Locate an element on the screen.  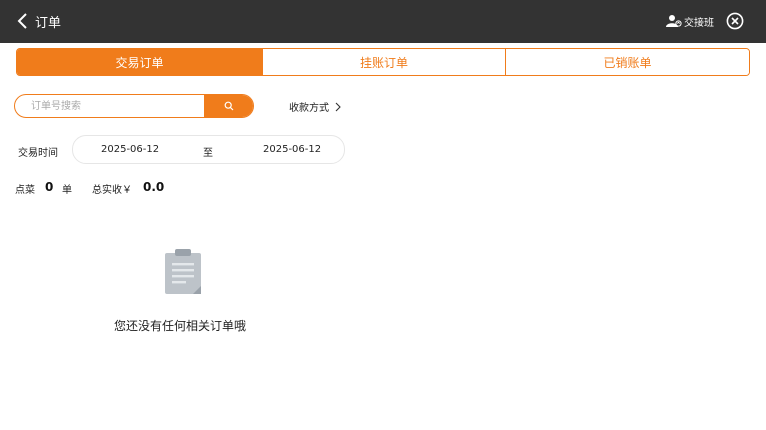
order-type-tabs: 交易订单 挂账订单 已销账单 is located at coordinates (383, 62).